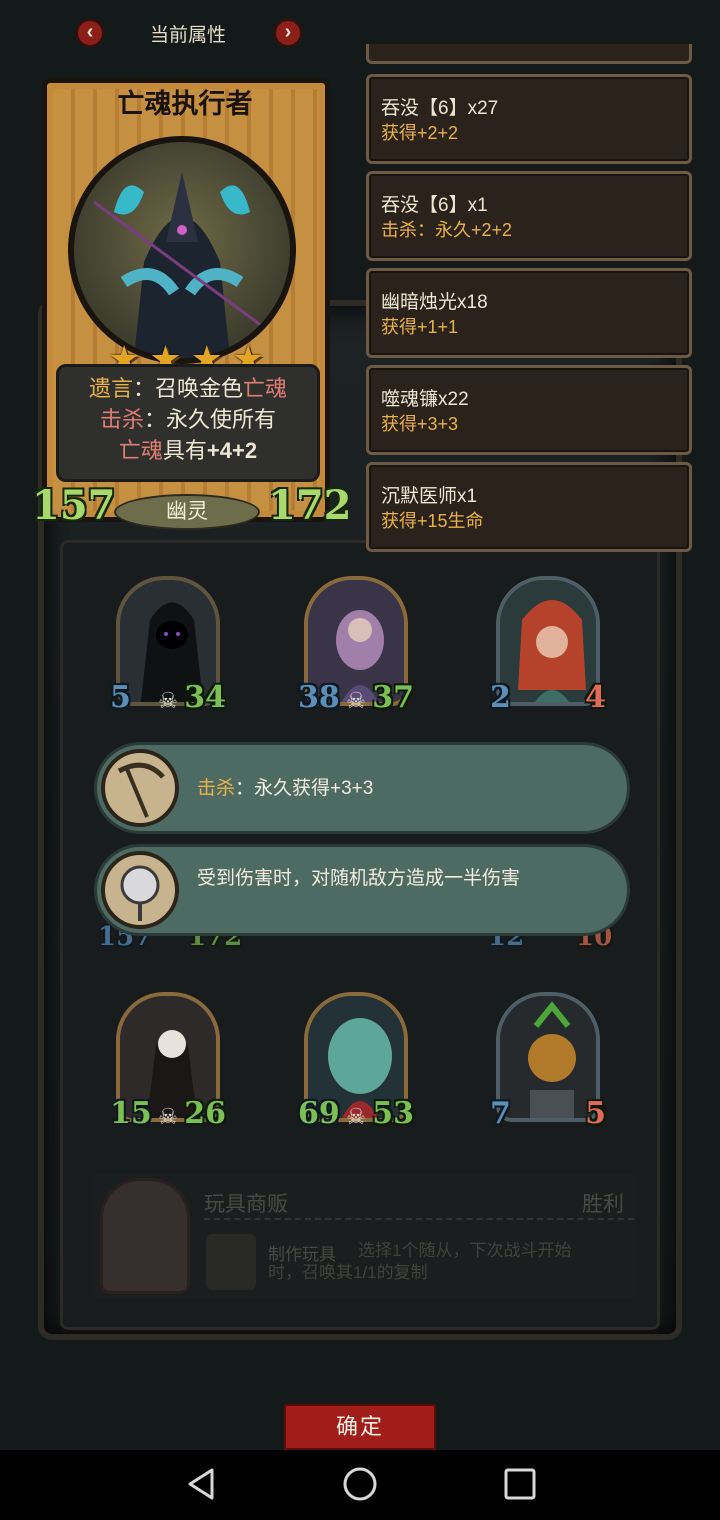 The height and width of the screenshot is (1520, 720). I want to click on buff-name: 吞没【6】x1, so click(434, 205).